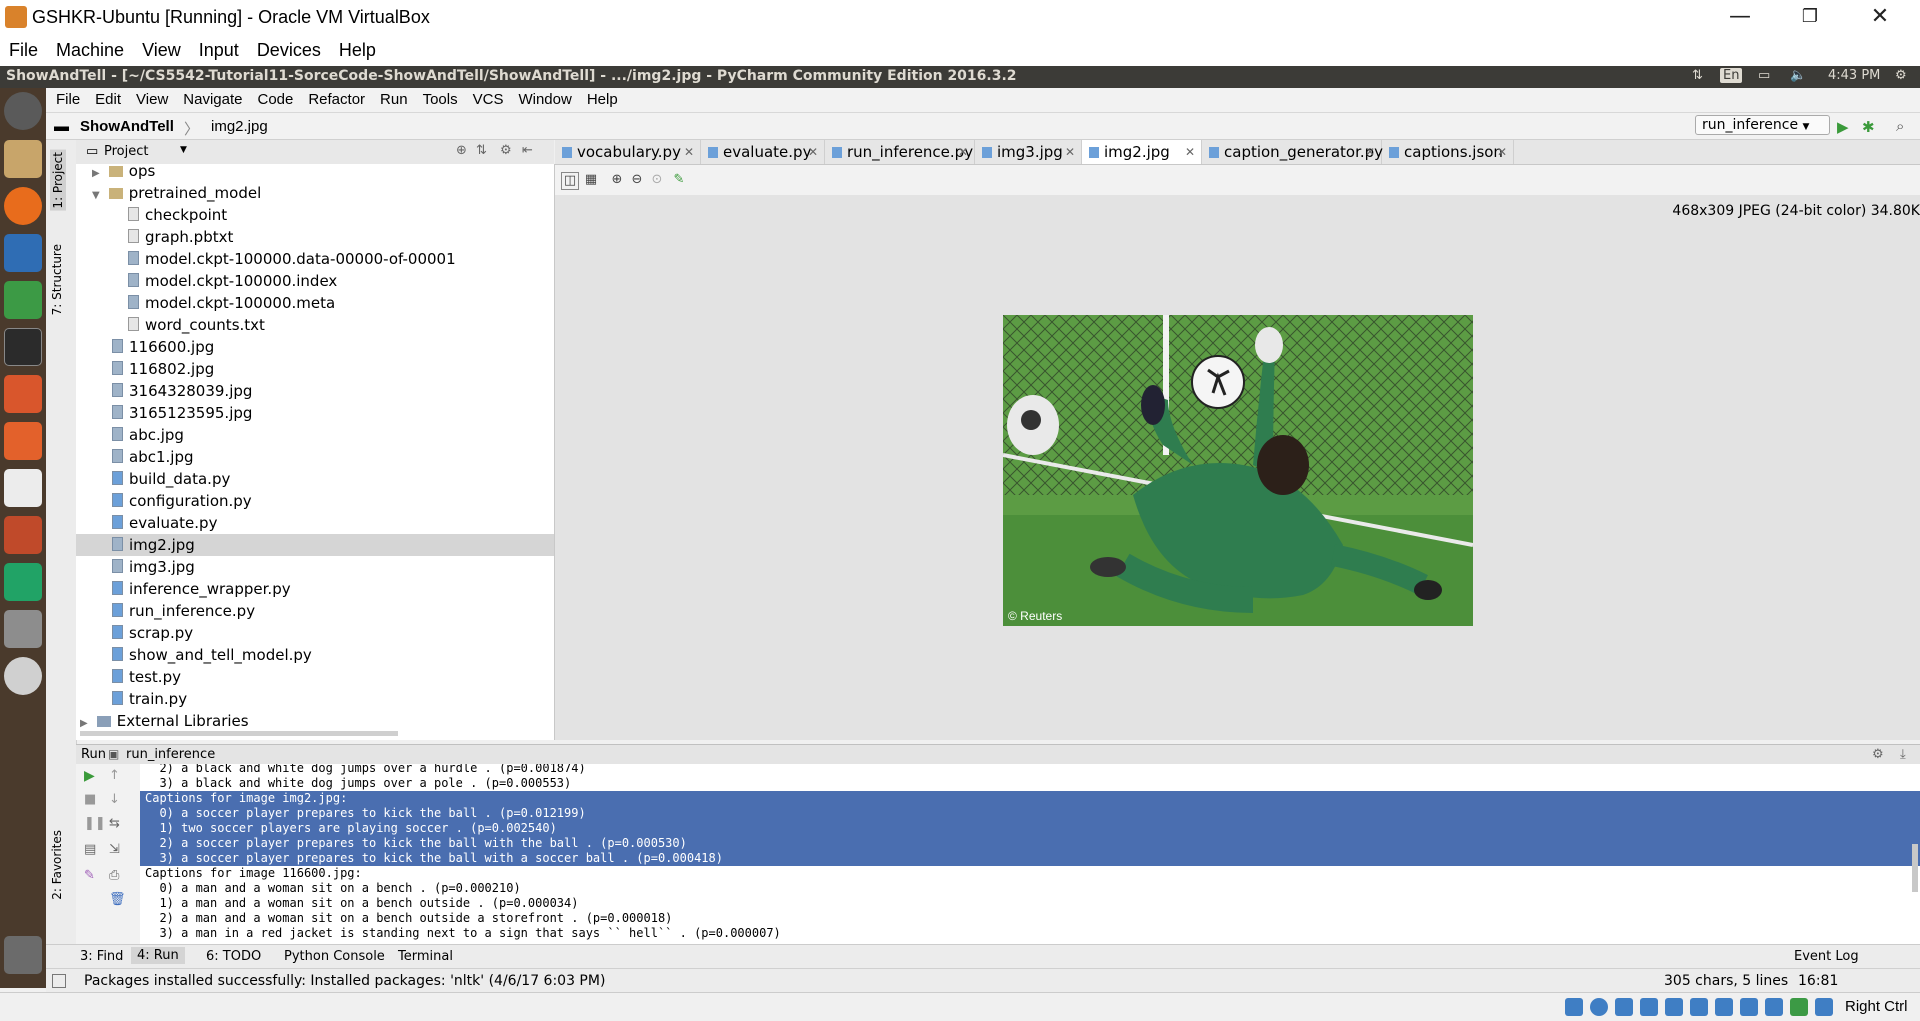 Image resolution: width=1920 pixels, height=1021 pixels. What do you see at coordinates (23, 253) in the screenshot?
I see `libreoffice-writer-icon` at bounding box center [23, 253].